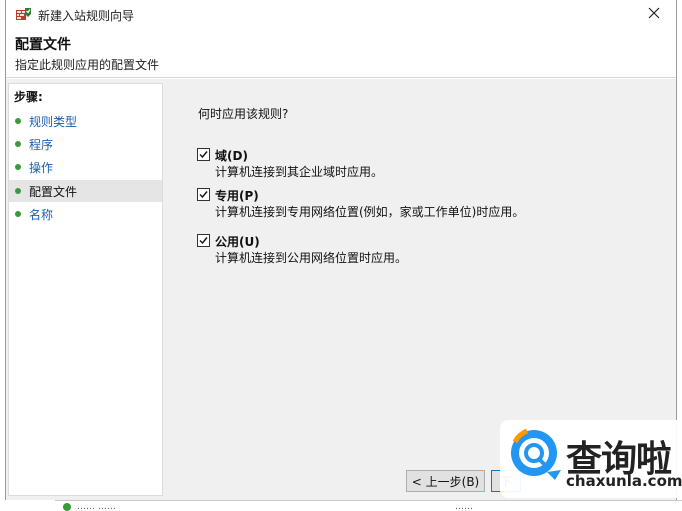 Image resolution: width=682 pixels, height=511 pixels. I want to click on option-description: 计算机连接到专用网络位置(例如，家或工作单位)时应用。, so click(370, 212).